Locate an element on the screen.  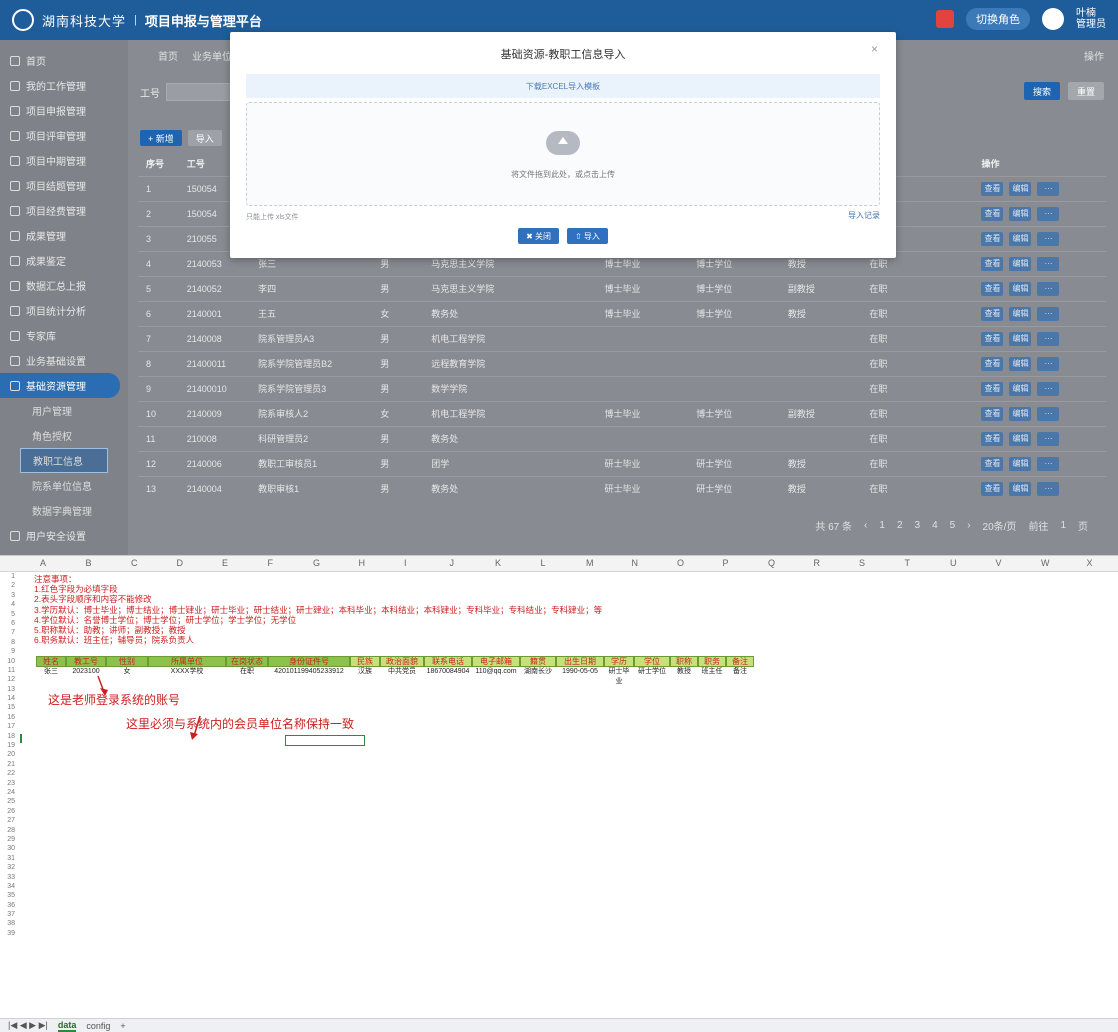
pager-prev: ‹ is located at coordinates (865, 525).